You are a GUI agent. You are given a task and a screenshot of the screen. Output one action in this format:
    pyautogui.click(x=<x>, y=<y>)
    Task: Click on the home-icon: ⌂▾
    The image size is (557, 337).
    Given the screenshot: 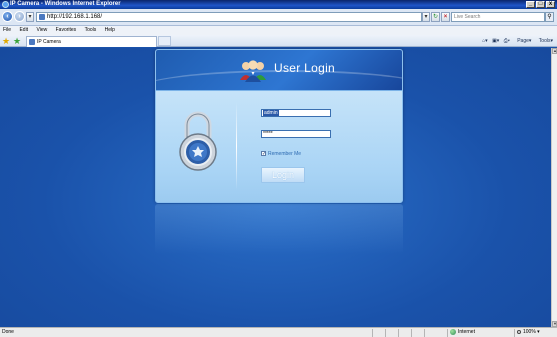 What is the action you would take?
    pyautogui.click(x=485, y=41)
    